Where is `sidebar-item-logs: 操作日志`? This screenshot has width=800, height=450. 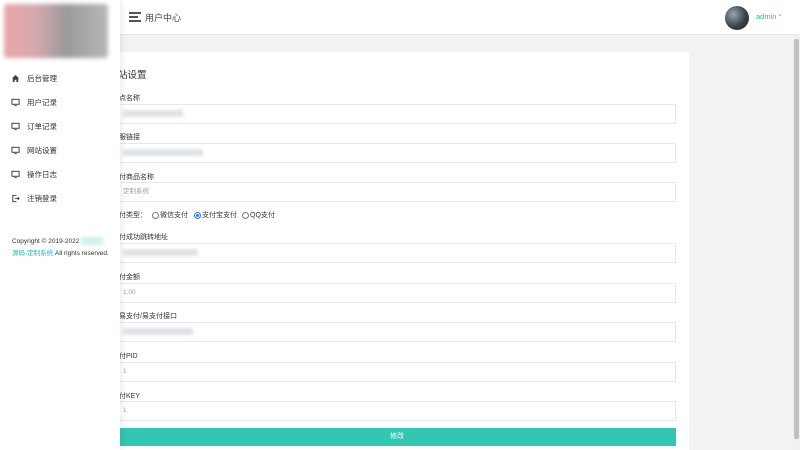
sidebar-item-logs: 操作日志 is located at coordinates (60, 174).